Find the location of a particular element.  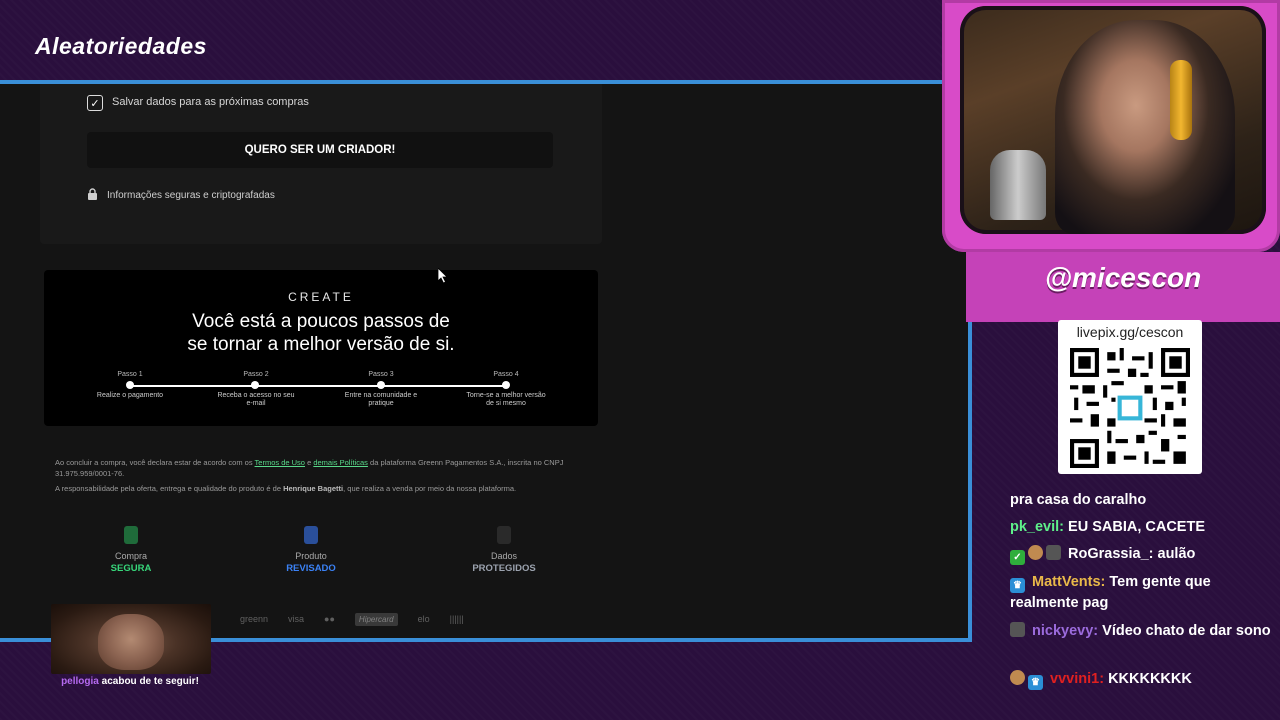

step-2-dot is located at coordinates (255, 385).